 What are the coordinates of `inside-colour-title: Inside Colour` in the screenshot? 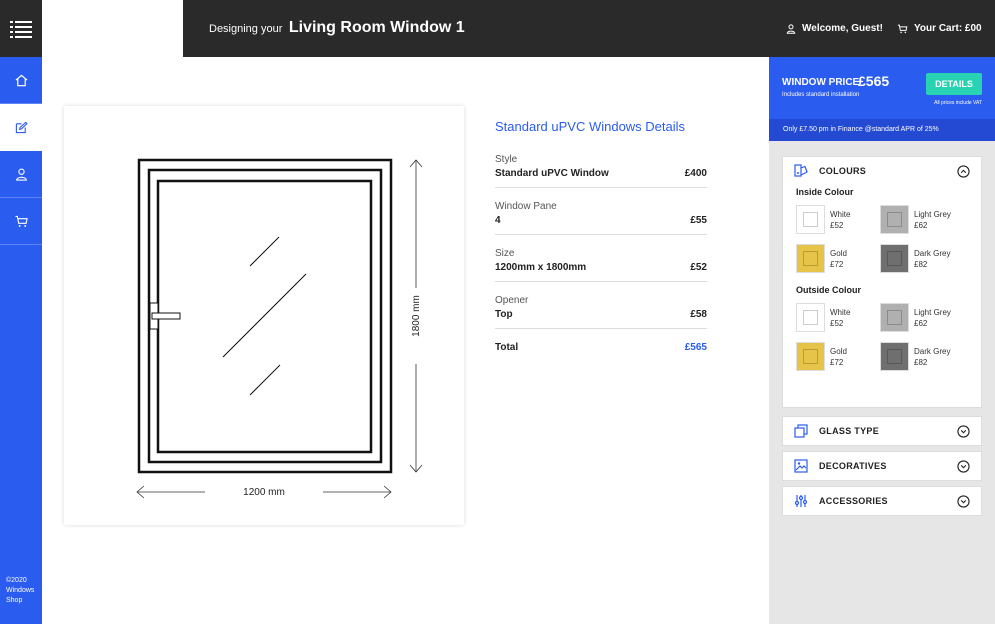 It's located at (825, 192).